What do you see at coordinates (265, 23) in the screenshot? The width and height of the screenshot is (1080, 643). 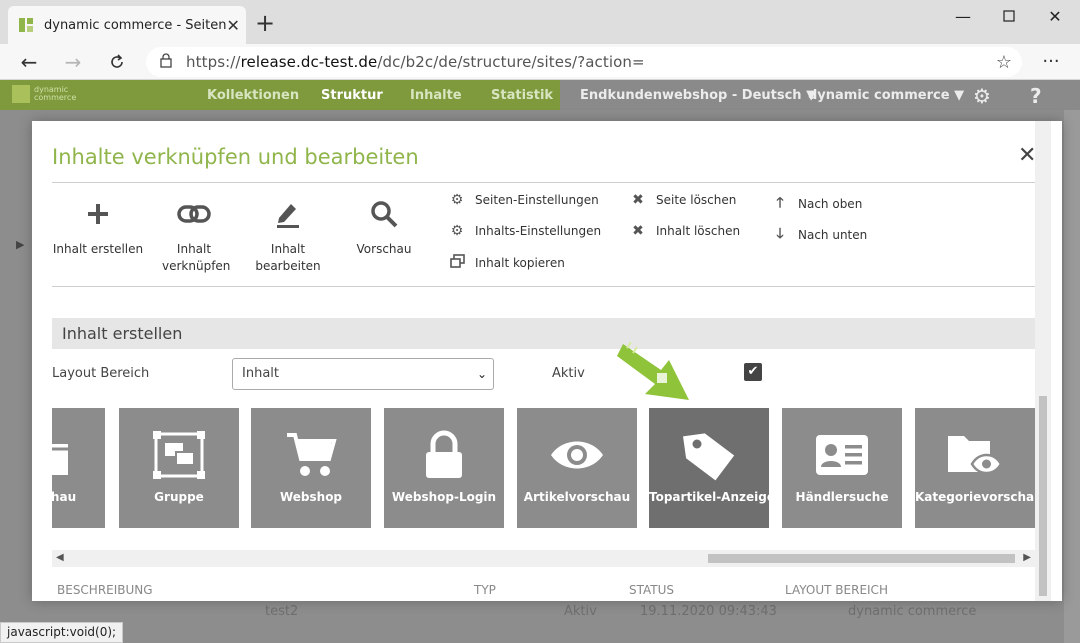 I see `new-tab-button: +` at bounding box center [265, 23].